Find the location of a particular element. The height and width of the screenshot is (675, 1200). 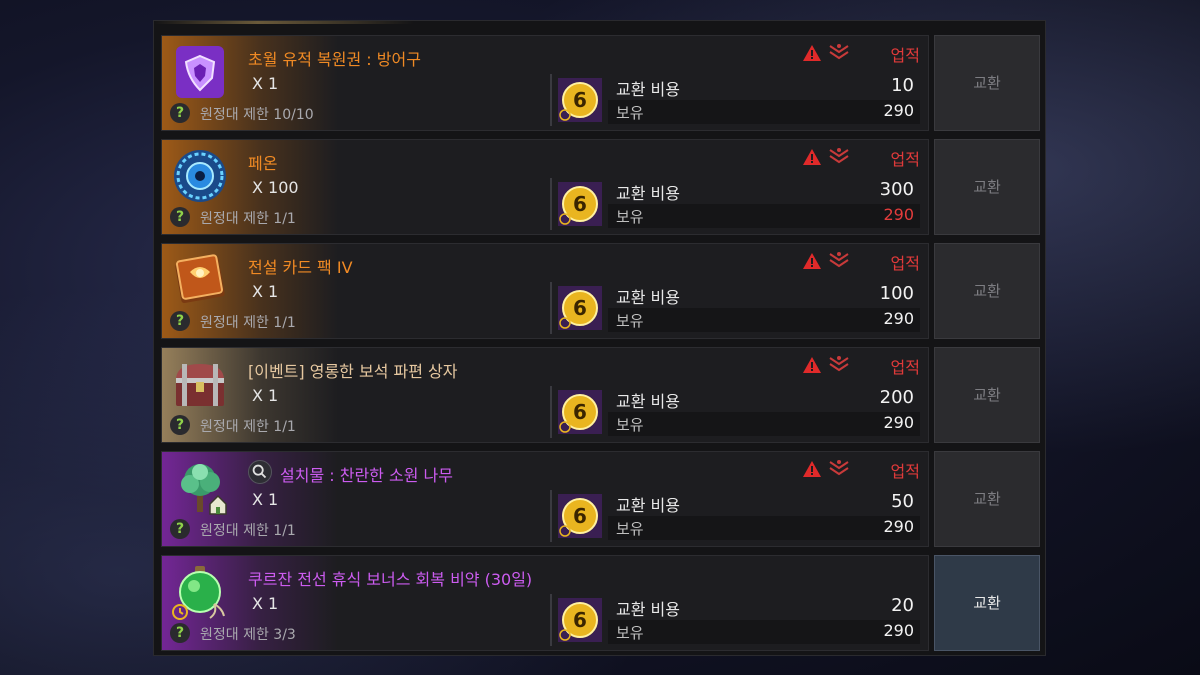

item-name: 쿠르잔 전선 휴식 보너스 회복 비약 (30일) is located at coordinates (390, 579).